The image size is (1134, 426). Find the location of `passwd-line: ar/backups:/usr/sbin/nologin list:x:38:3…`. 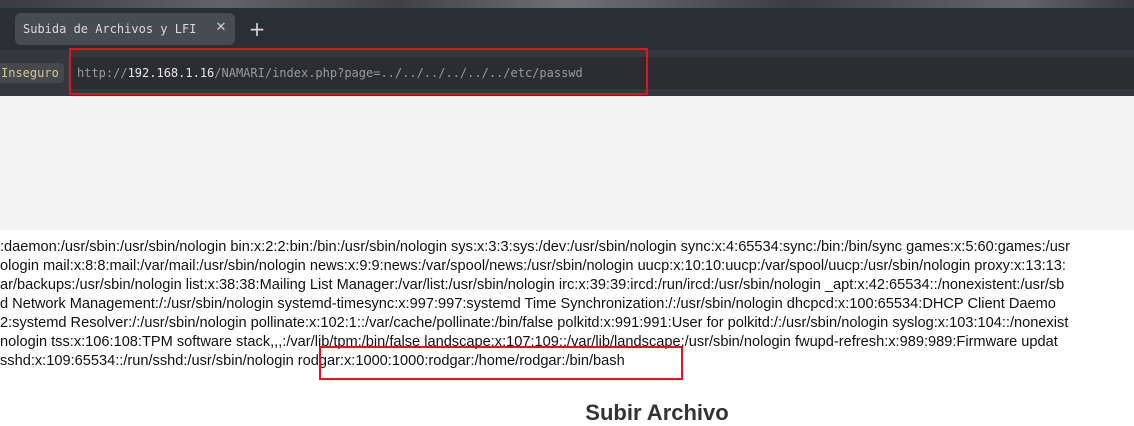

passwd-line: ar/backups:/usr/sbin/nologin list:x:38:3… is located at coordinates (532, 285).